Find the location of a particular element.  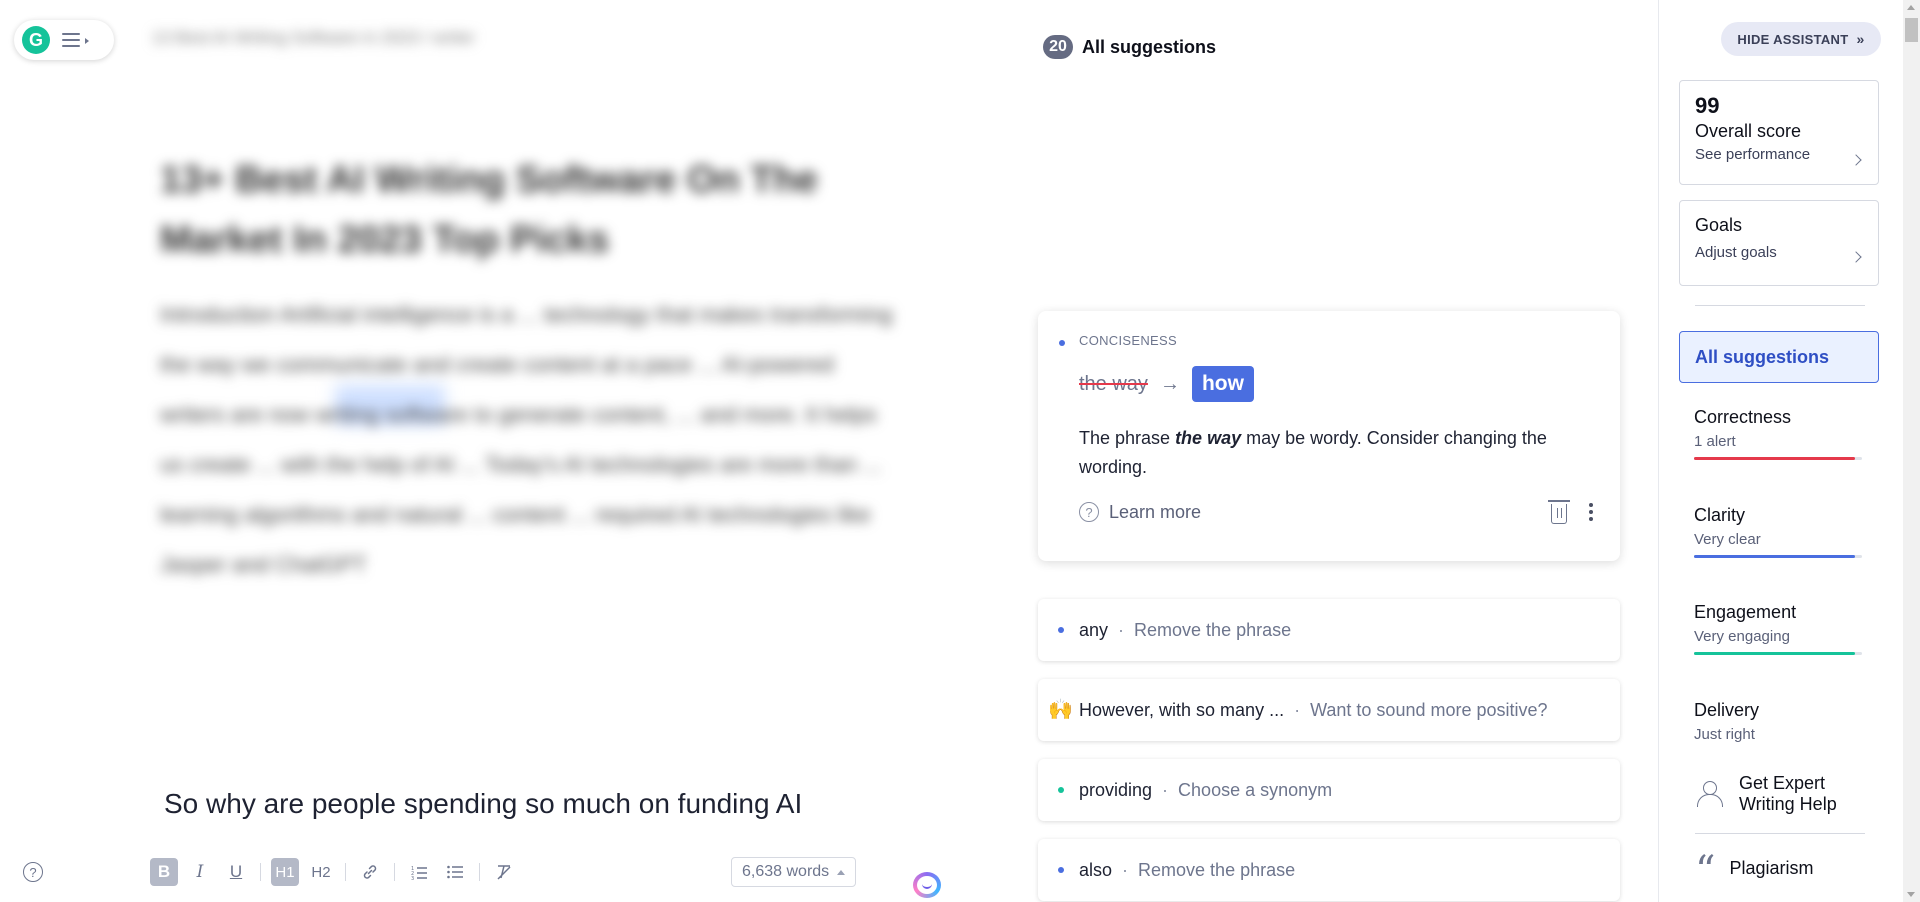

suggestion-card: also · Remove the phrase is located at coordinates (1329, 870).